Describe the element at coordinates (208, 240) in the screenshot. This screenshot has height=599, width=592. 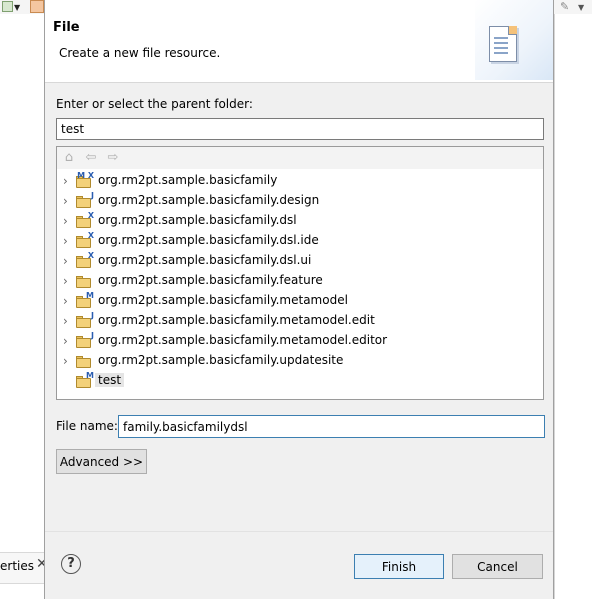
I see `tree-item-label: org.rm2pt.sample.basicfamily.dsl.ide` at that location.